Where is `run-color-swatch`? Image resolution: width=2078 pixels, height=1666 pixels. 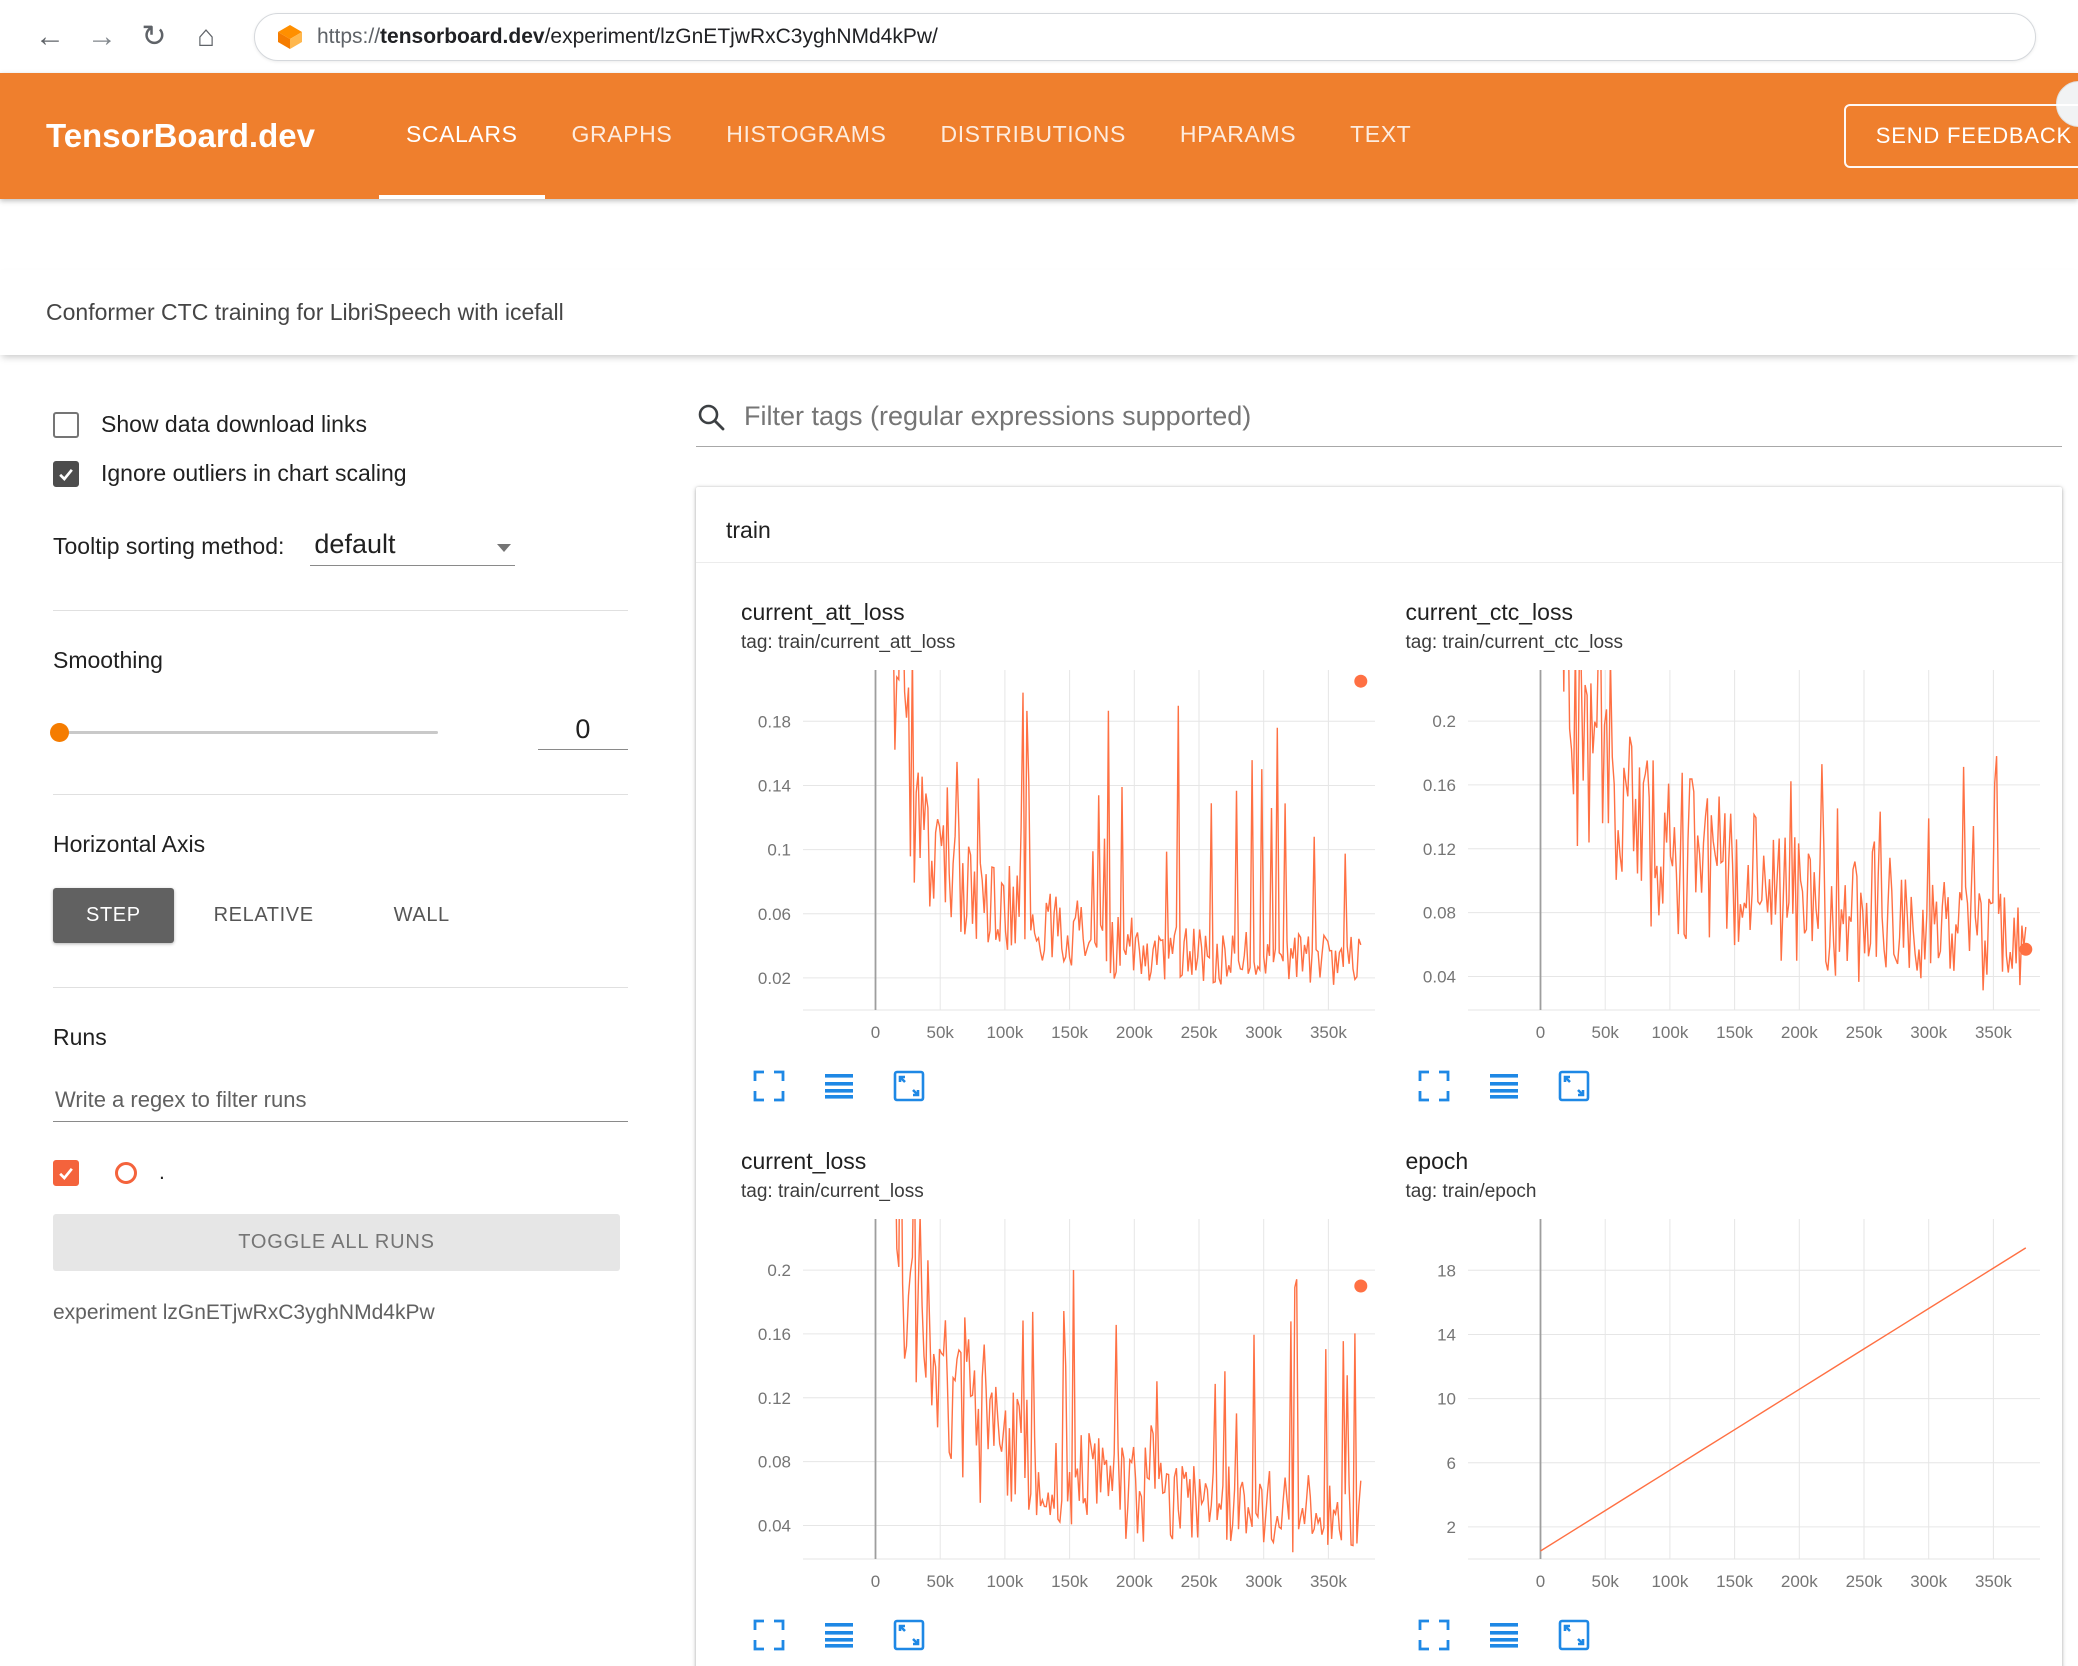
run-color-swatch is located at coordinates (126, 1173).